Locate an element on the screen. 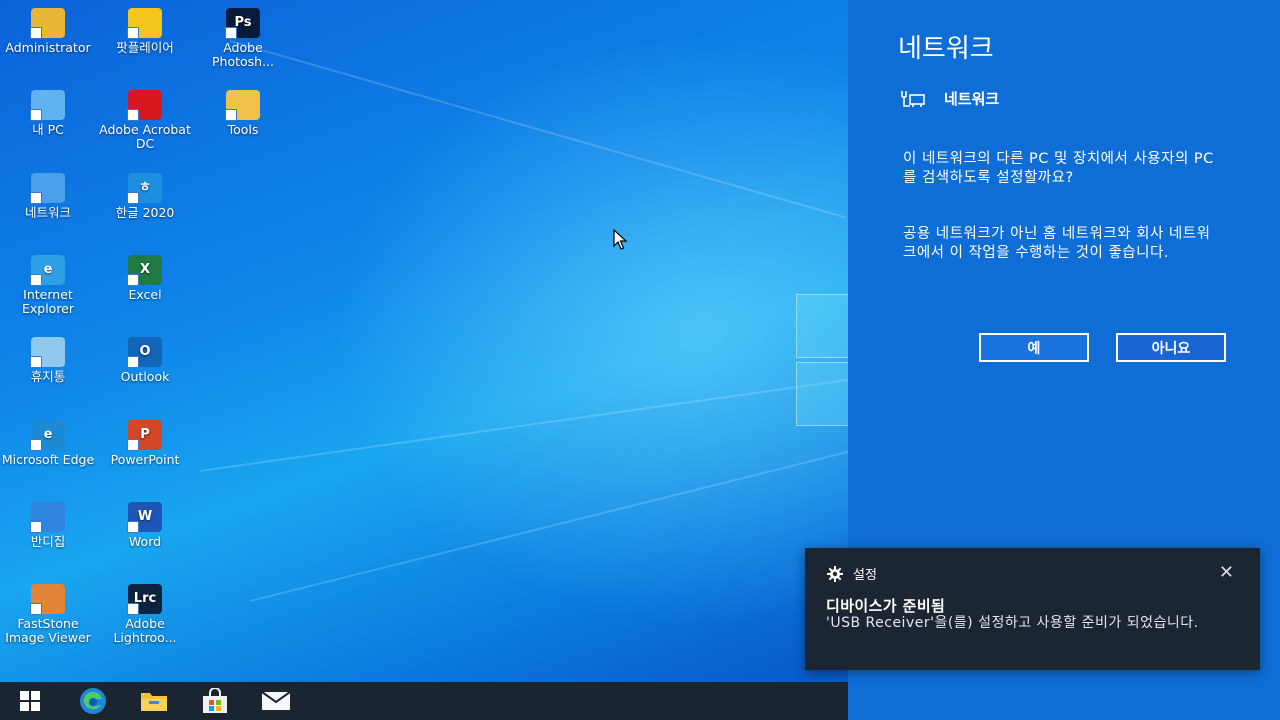 The width and height of the screenshot is (1280, 720). desktop-icon-label: 내 PC is located at coordinates (48, 129).